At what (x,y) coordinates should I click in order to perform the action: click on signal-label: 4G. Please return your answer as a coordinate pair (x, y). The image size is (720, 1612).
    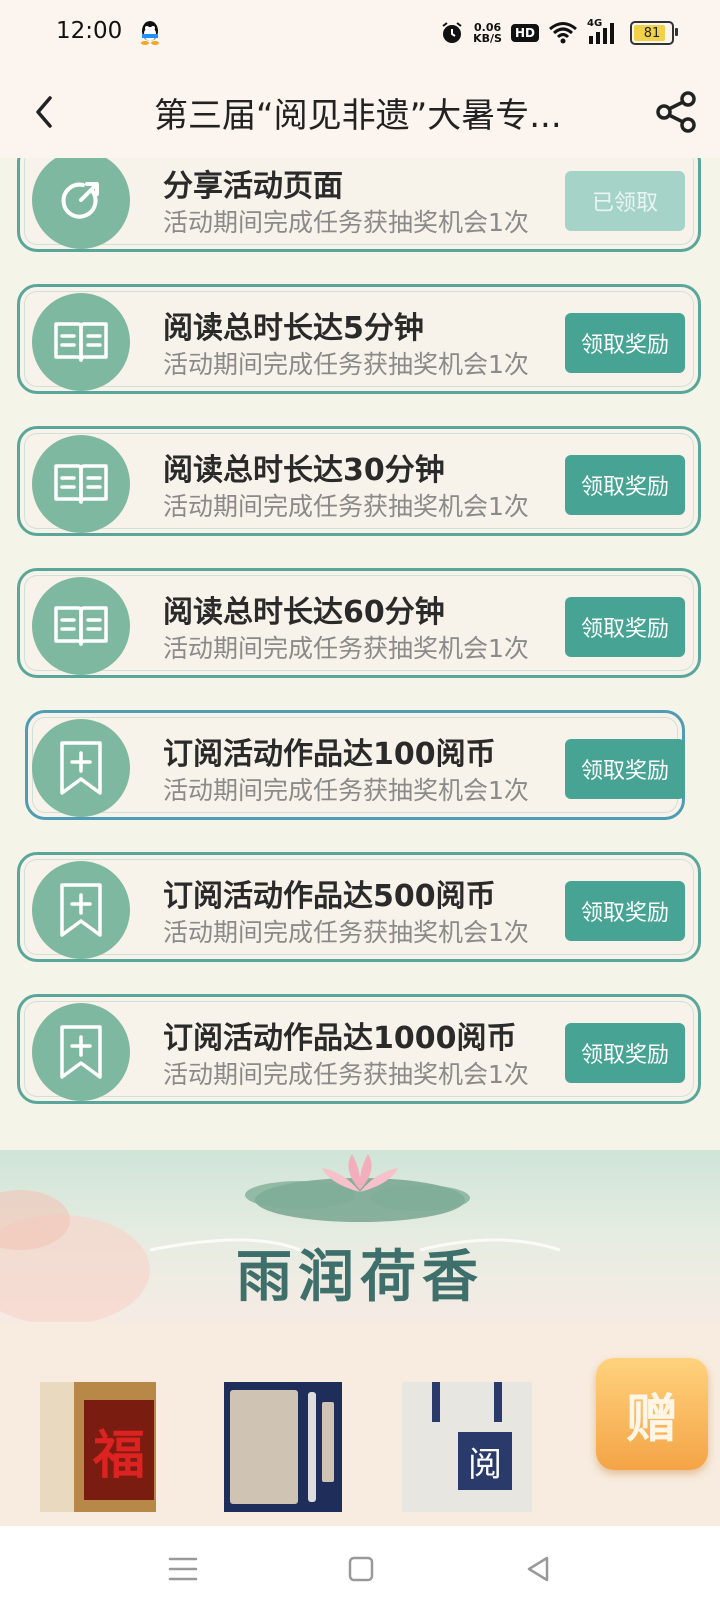
    Looking at the image, I should click on (595, 23).